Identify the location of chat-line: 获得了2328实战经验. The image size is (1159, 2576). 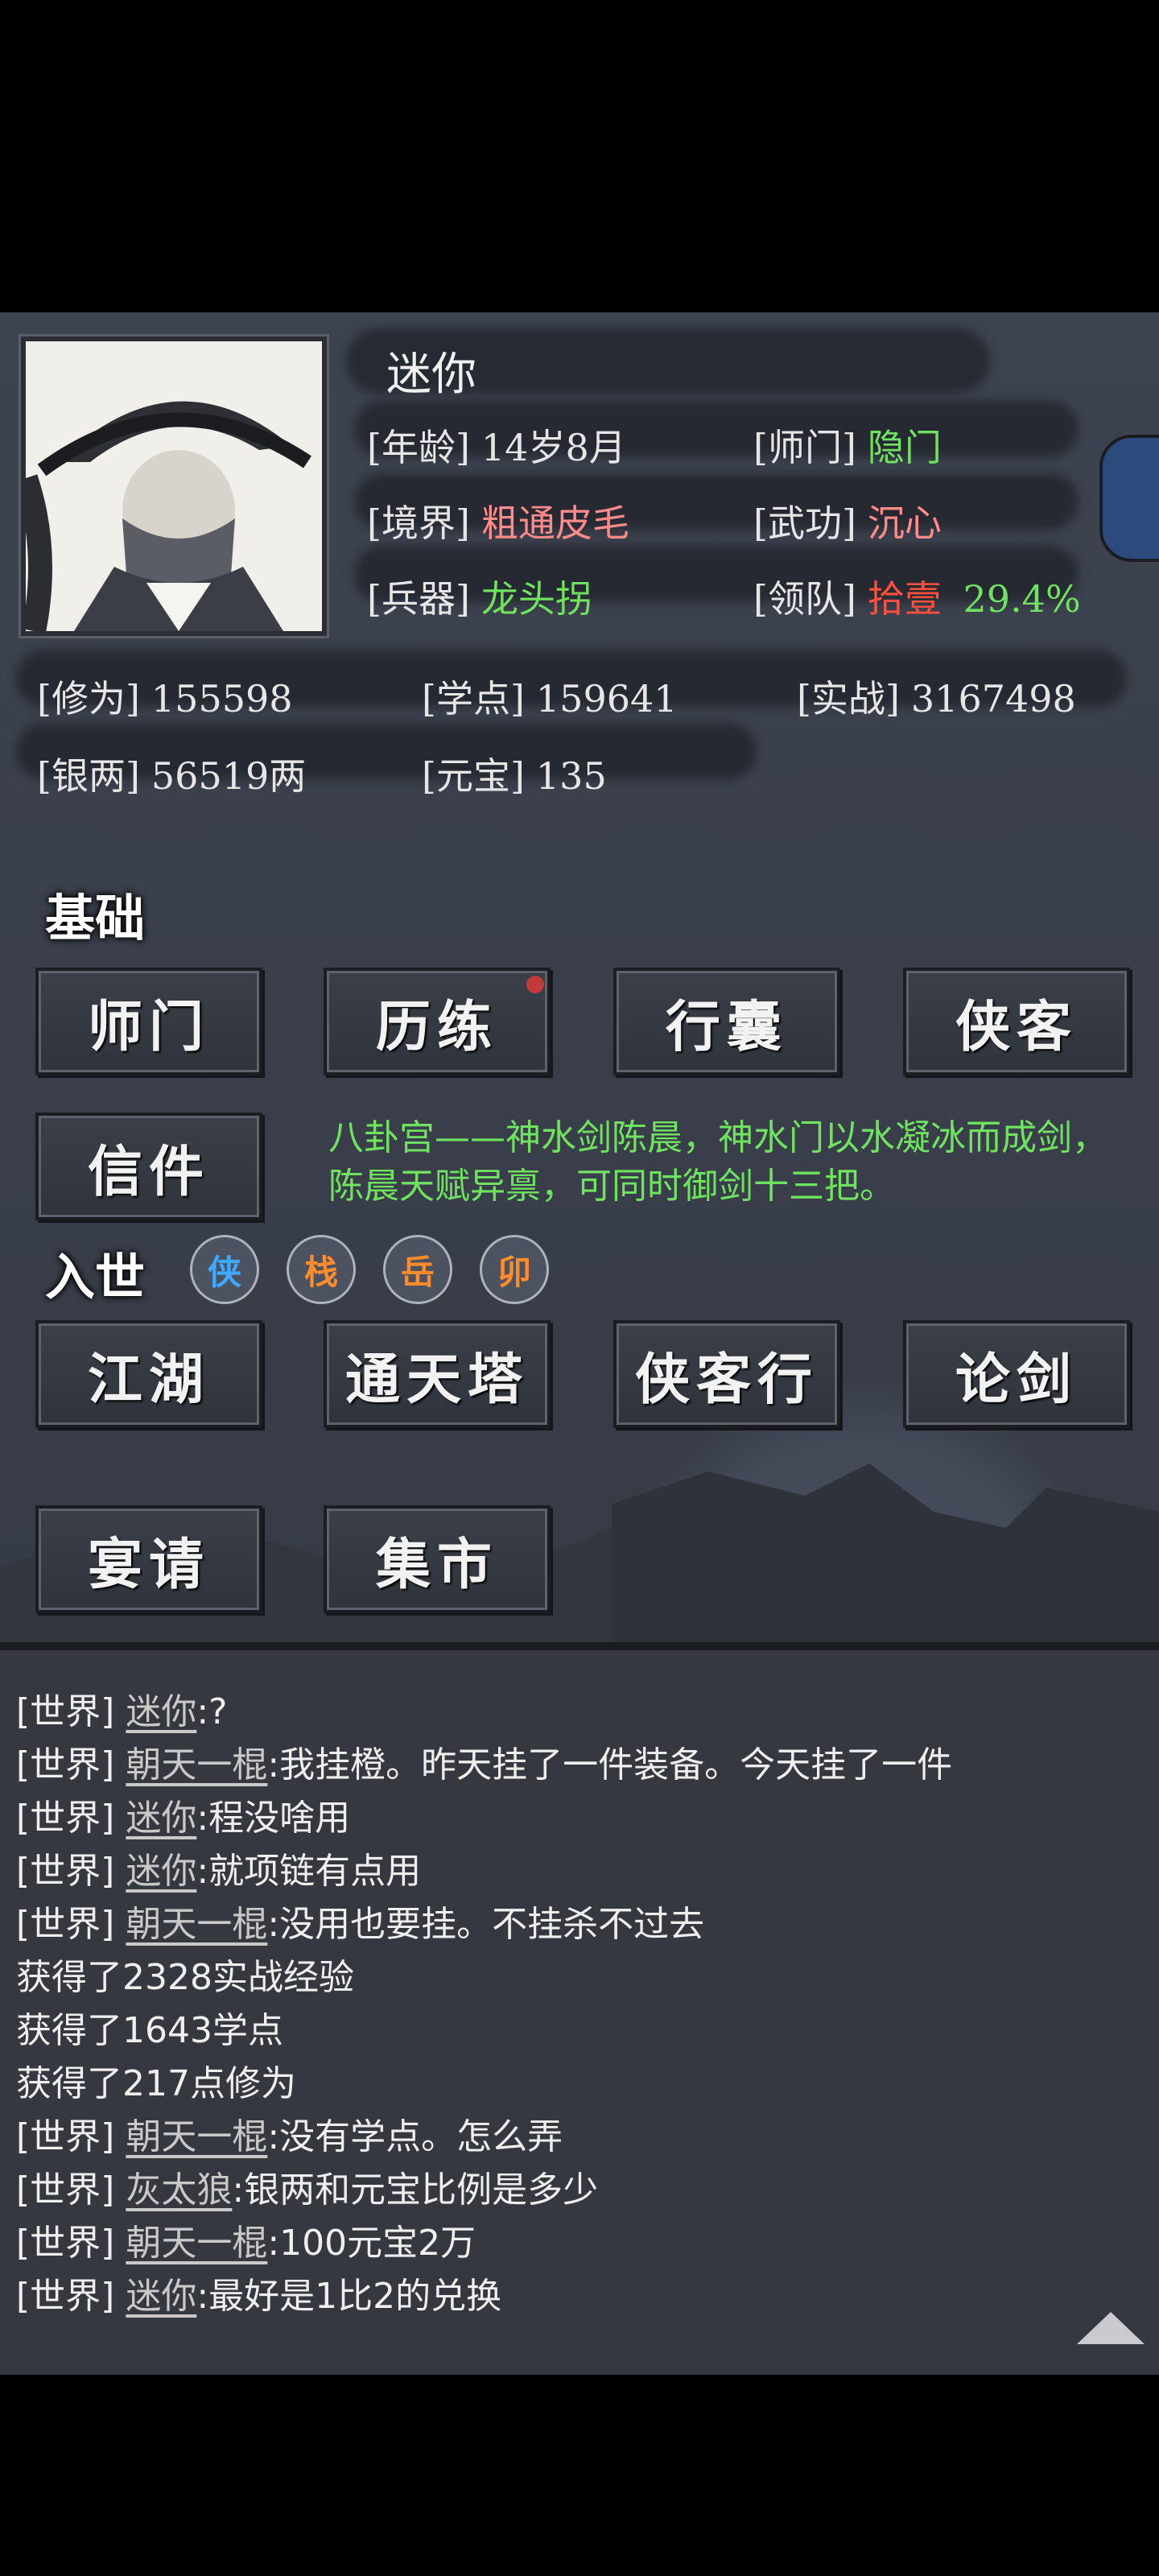
(185, 1977).